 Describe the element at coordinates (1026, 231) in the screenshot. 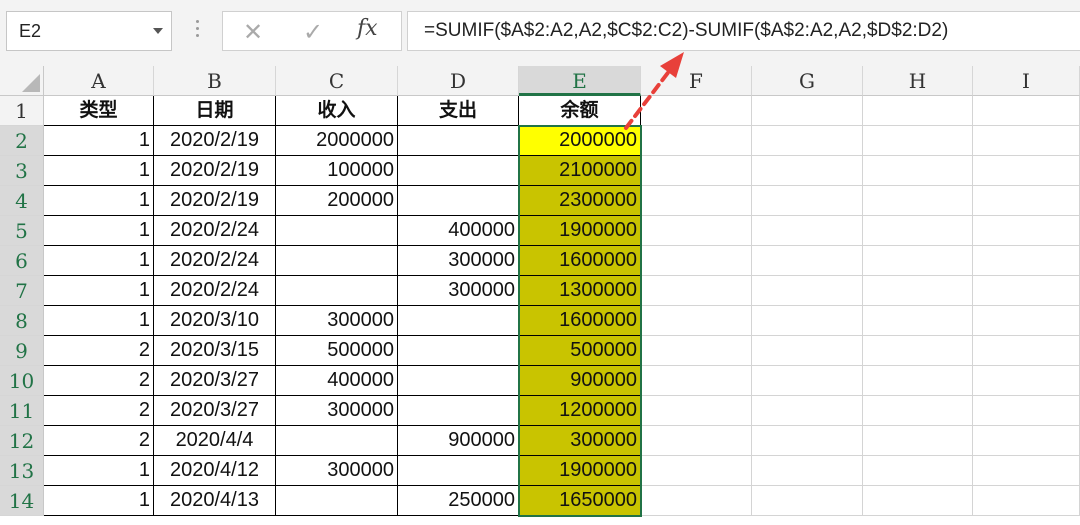

I see `cell-i5` at that location.